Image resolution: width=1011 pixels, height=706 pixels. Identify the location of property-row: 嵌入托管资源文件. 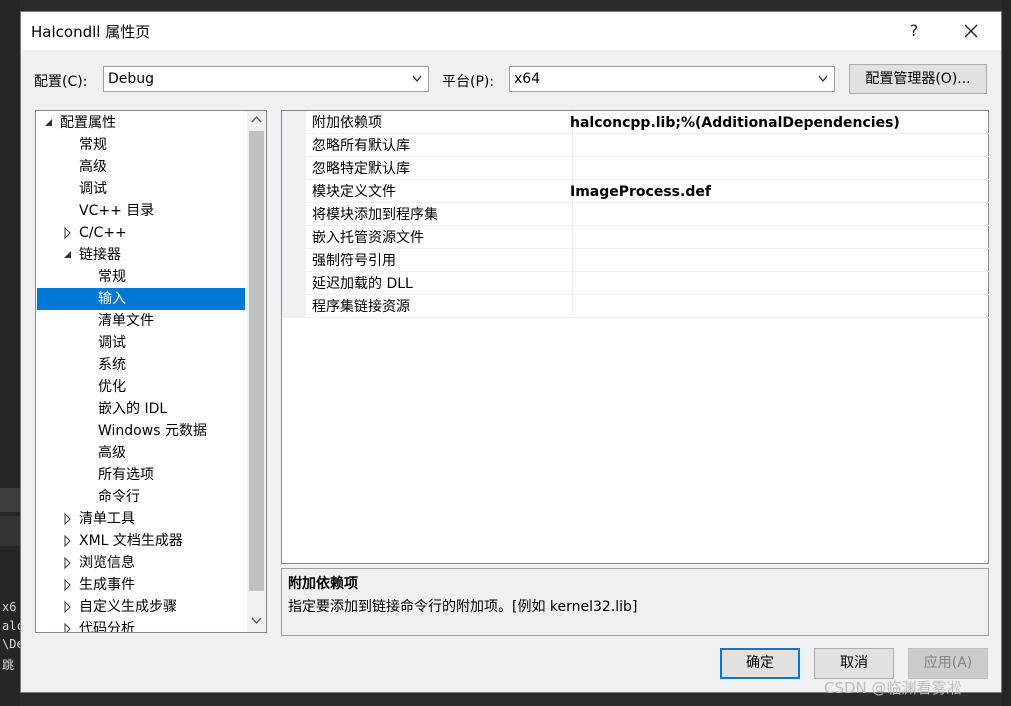
(637, 237).